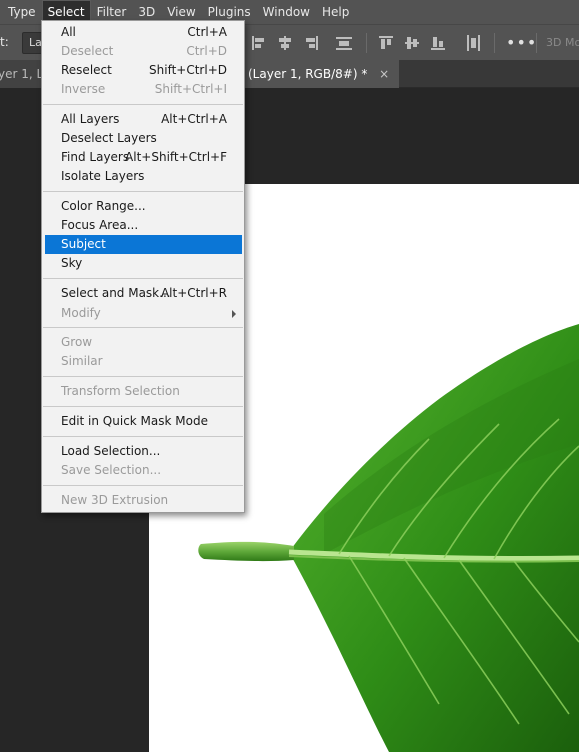 The image size is (579, 752). Describe the element at coordinates (439, 43) in the screenshot. I see `align-bottom-icon` at that location.